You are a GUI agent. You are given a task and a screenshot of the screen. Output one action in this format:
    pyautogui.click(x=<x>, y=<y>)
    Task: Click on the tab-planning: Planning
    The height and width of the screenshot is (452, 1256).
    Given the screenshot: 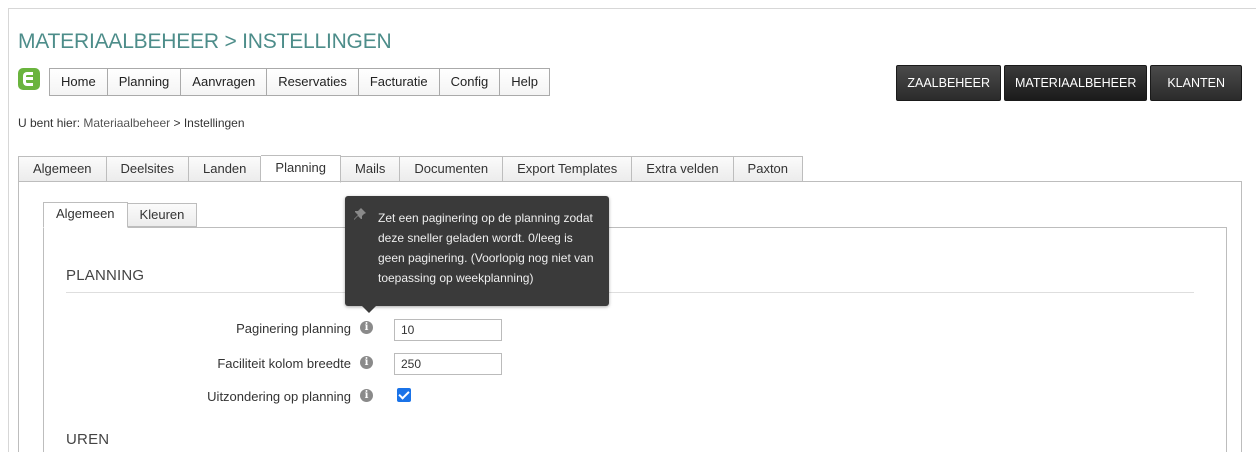 What is the action you would take?
    pyautogui.click(x=301, y=169)
    